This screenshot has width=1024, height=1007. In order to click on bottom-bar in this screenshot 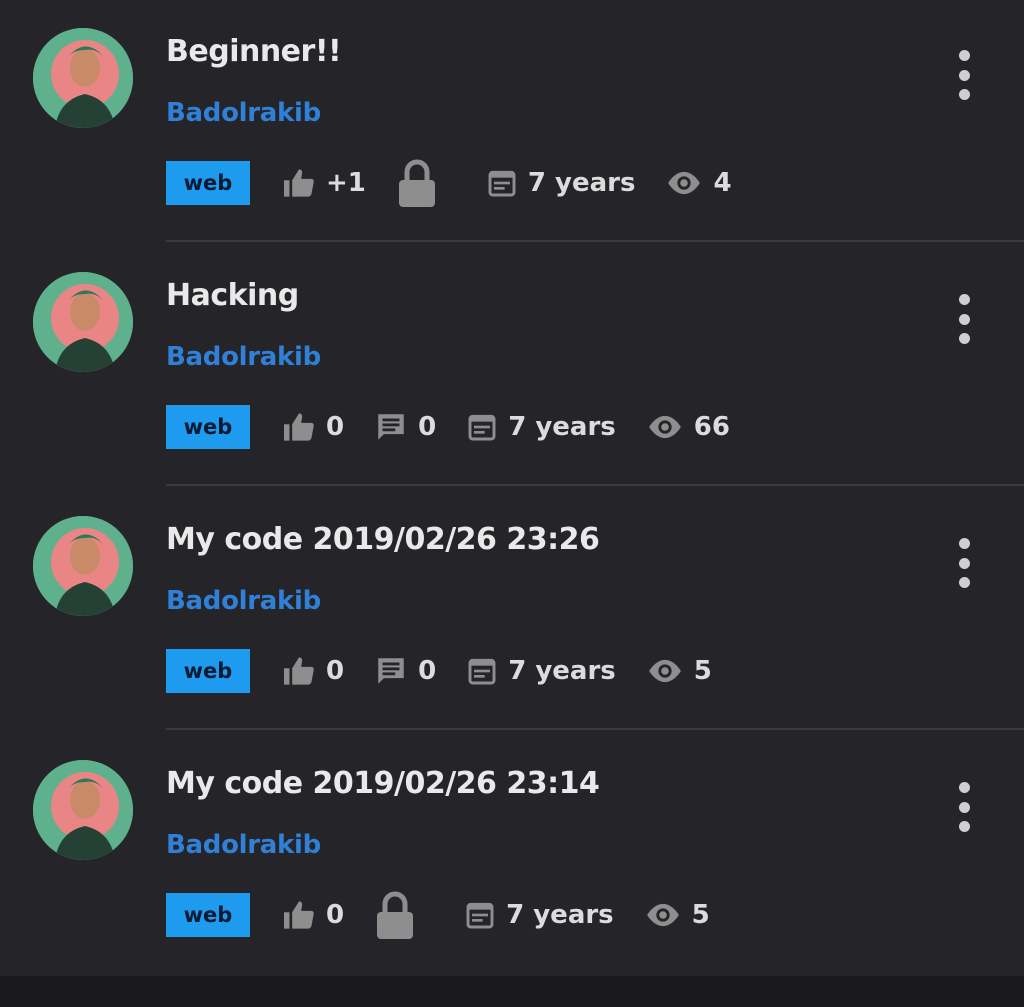, I will do `click(512, 991)`.